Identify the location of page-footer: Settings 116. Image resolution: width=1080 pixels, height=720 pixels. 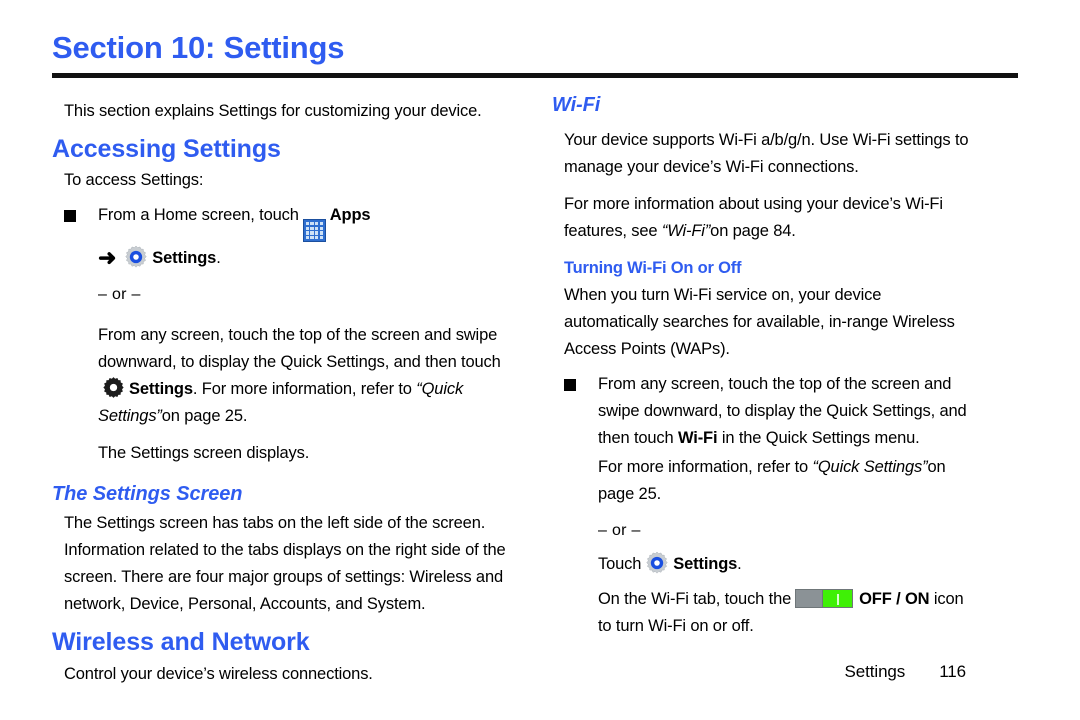
(905, 672).